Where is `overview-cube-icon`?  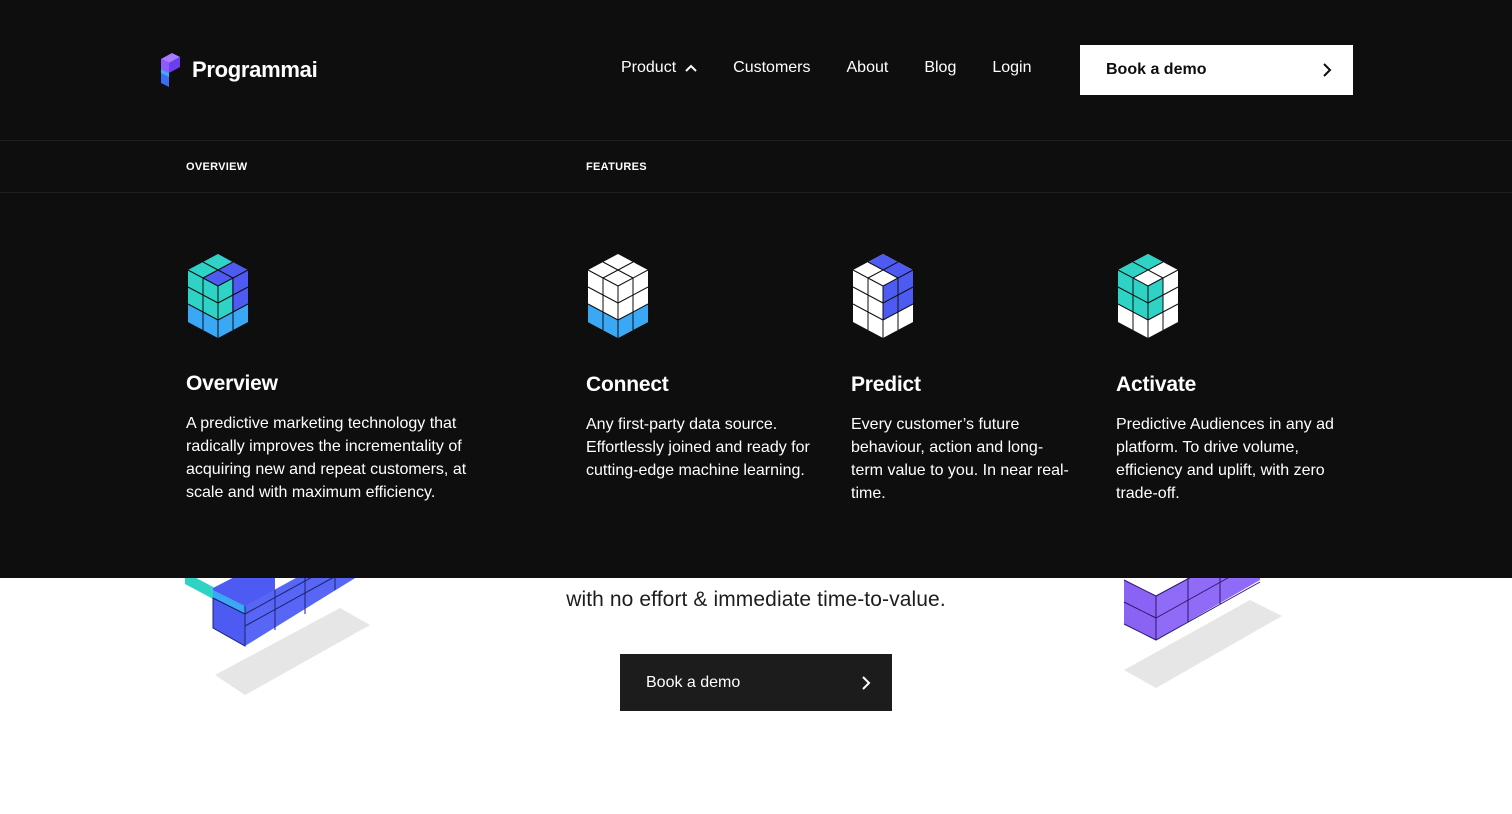
overview-cube-icon is located at coordinates (218, 296).